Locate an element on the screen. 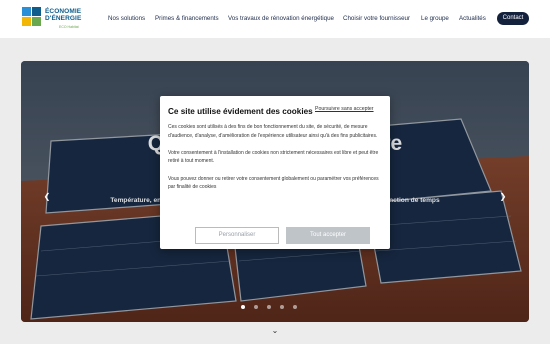  logo-text: ÉCONOMIE D'ÉNERGIE is located at coordinates (63, 15).